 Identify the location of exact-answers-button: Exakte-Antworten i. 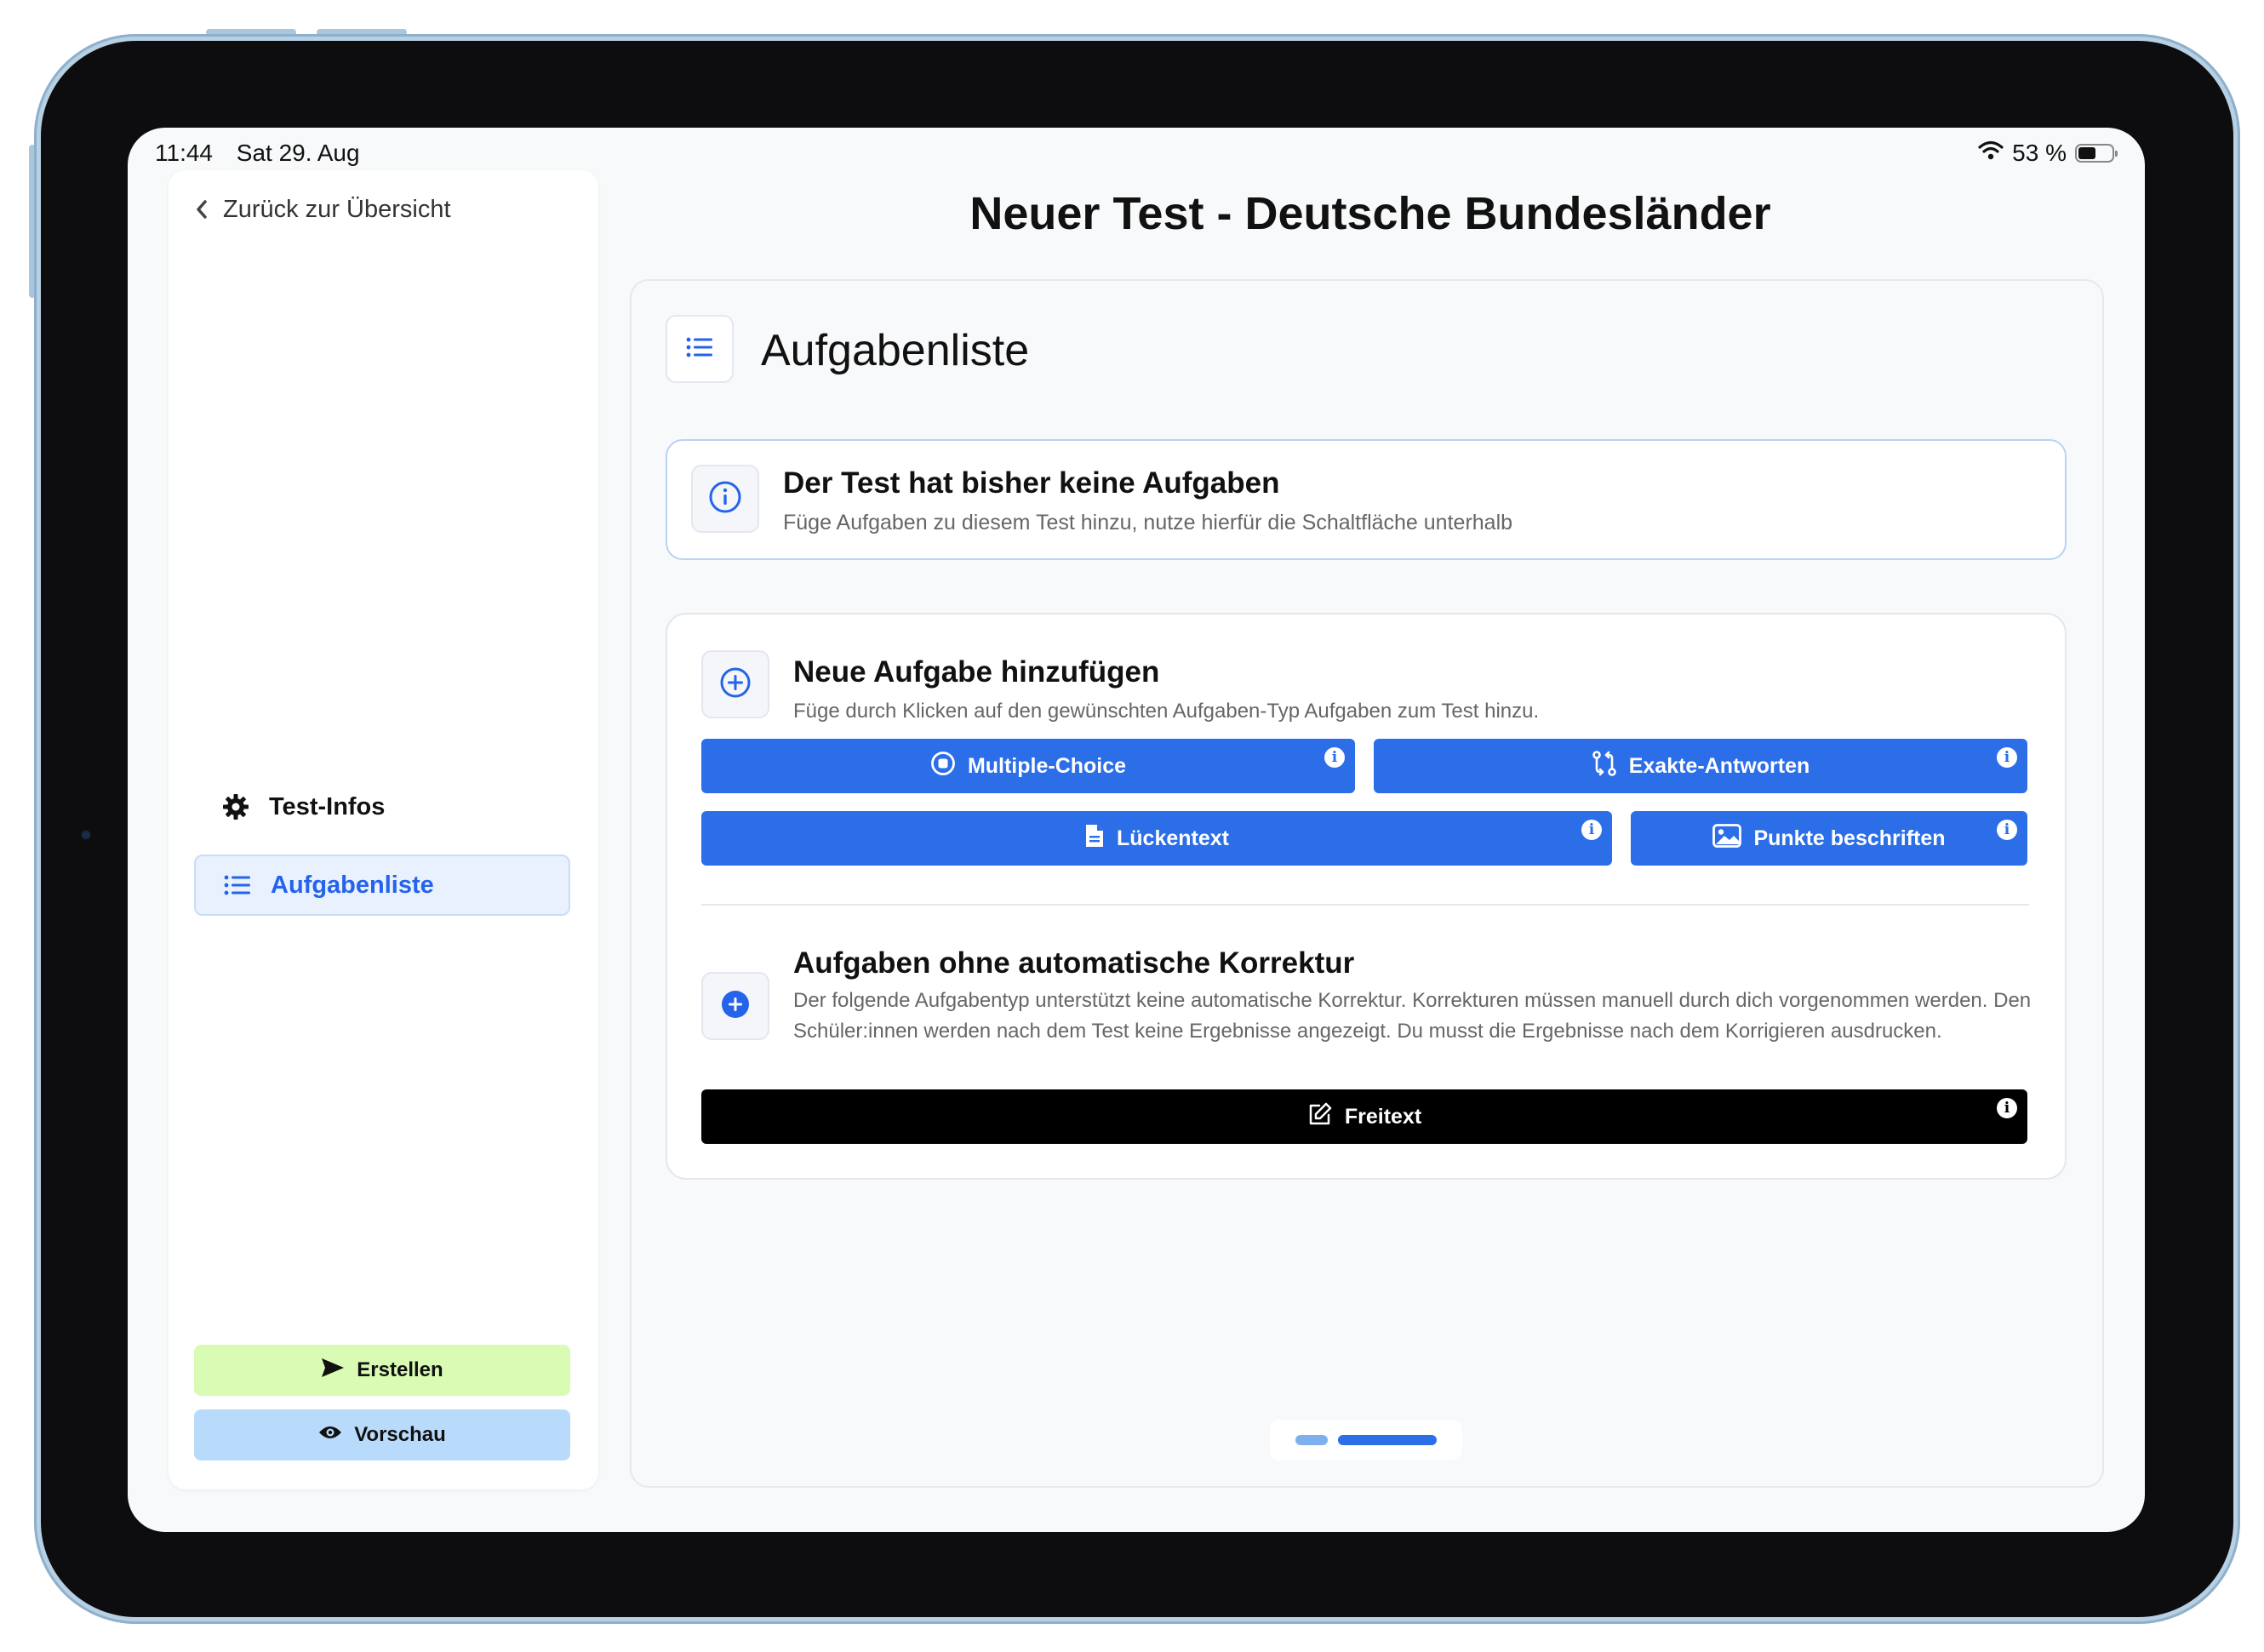
(1700, 766).